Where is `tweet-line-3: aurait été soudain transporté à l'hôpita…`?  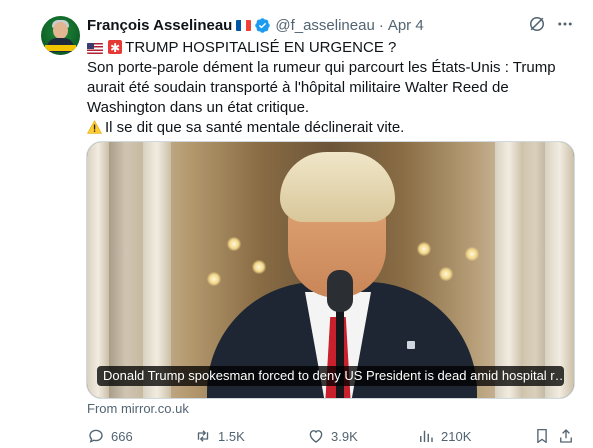 tweet-line-3: aurait été soudain transporté à l'hôpita… is located at coordinates (298, 87).